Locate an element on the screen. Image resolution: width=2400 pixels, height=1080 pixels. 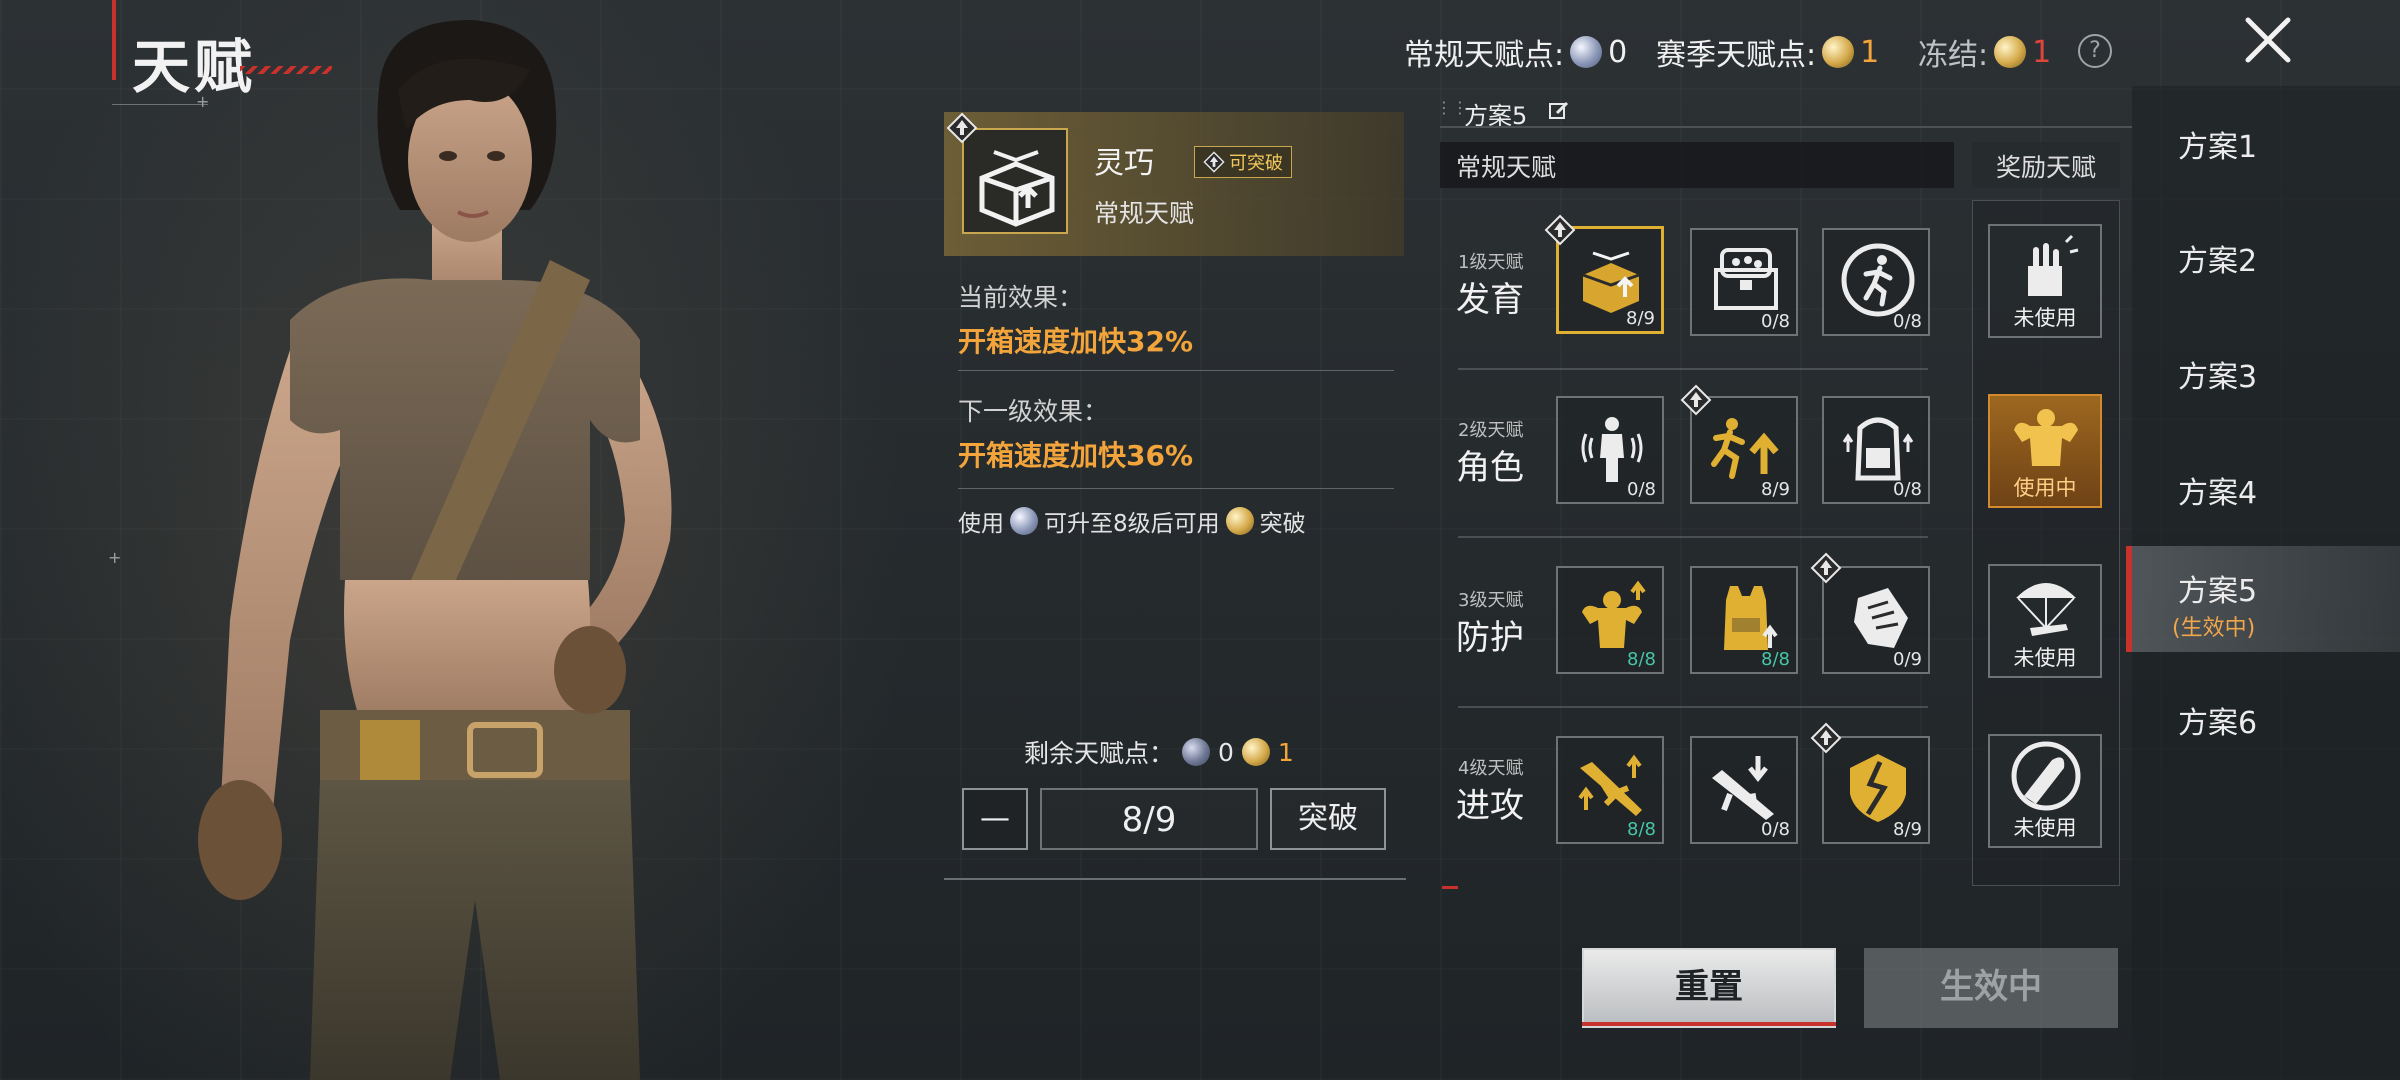
season-points: 赛季天赋点: 1 is located at coordinates (1767, 52).